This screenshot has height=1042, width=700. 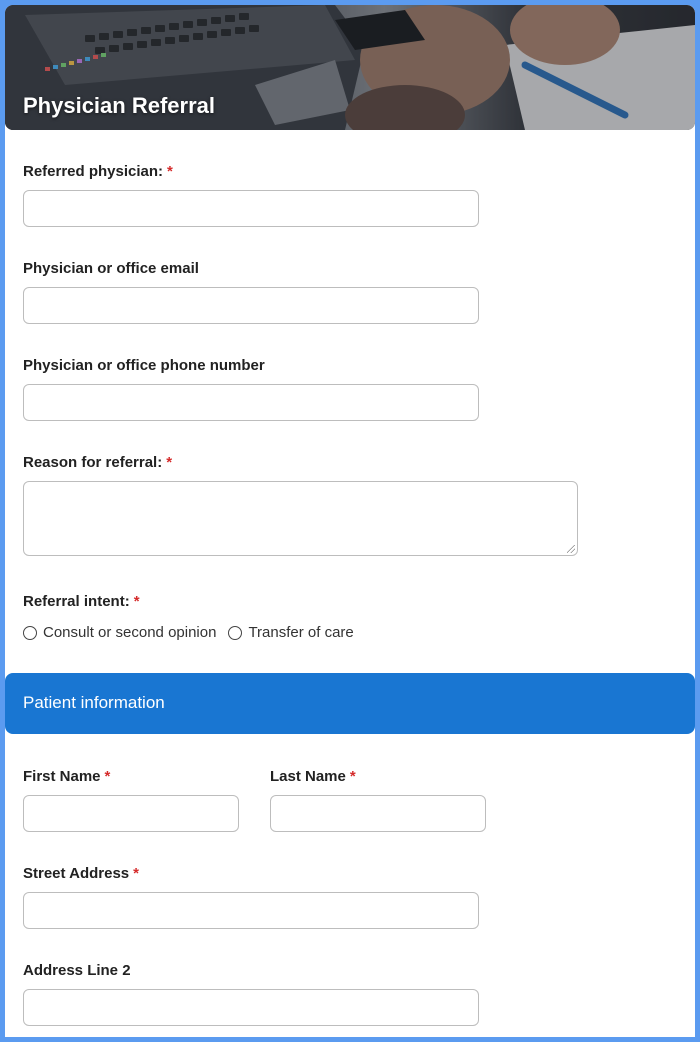 I want to click on street-label-text: Street Address, so click(x=76, y=873).